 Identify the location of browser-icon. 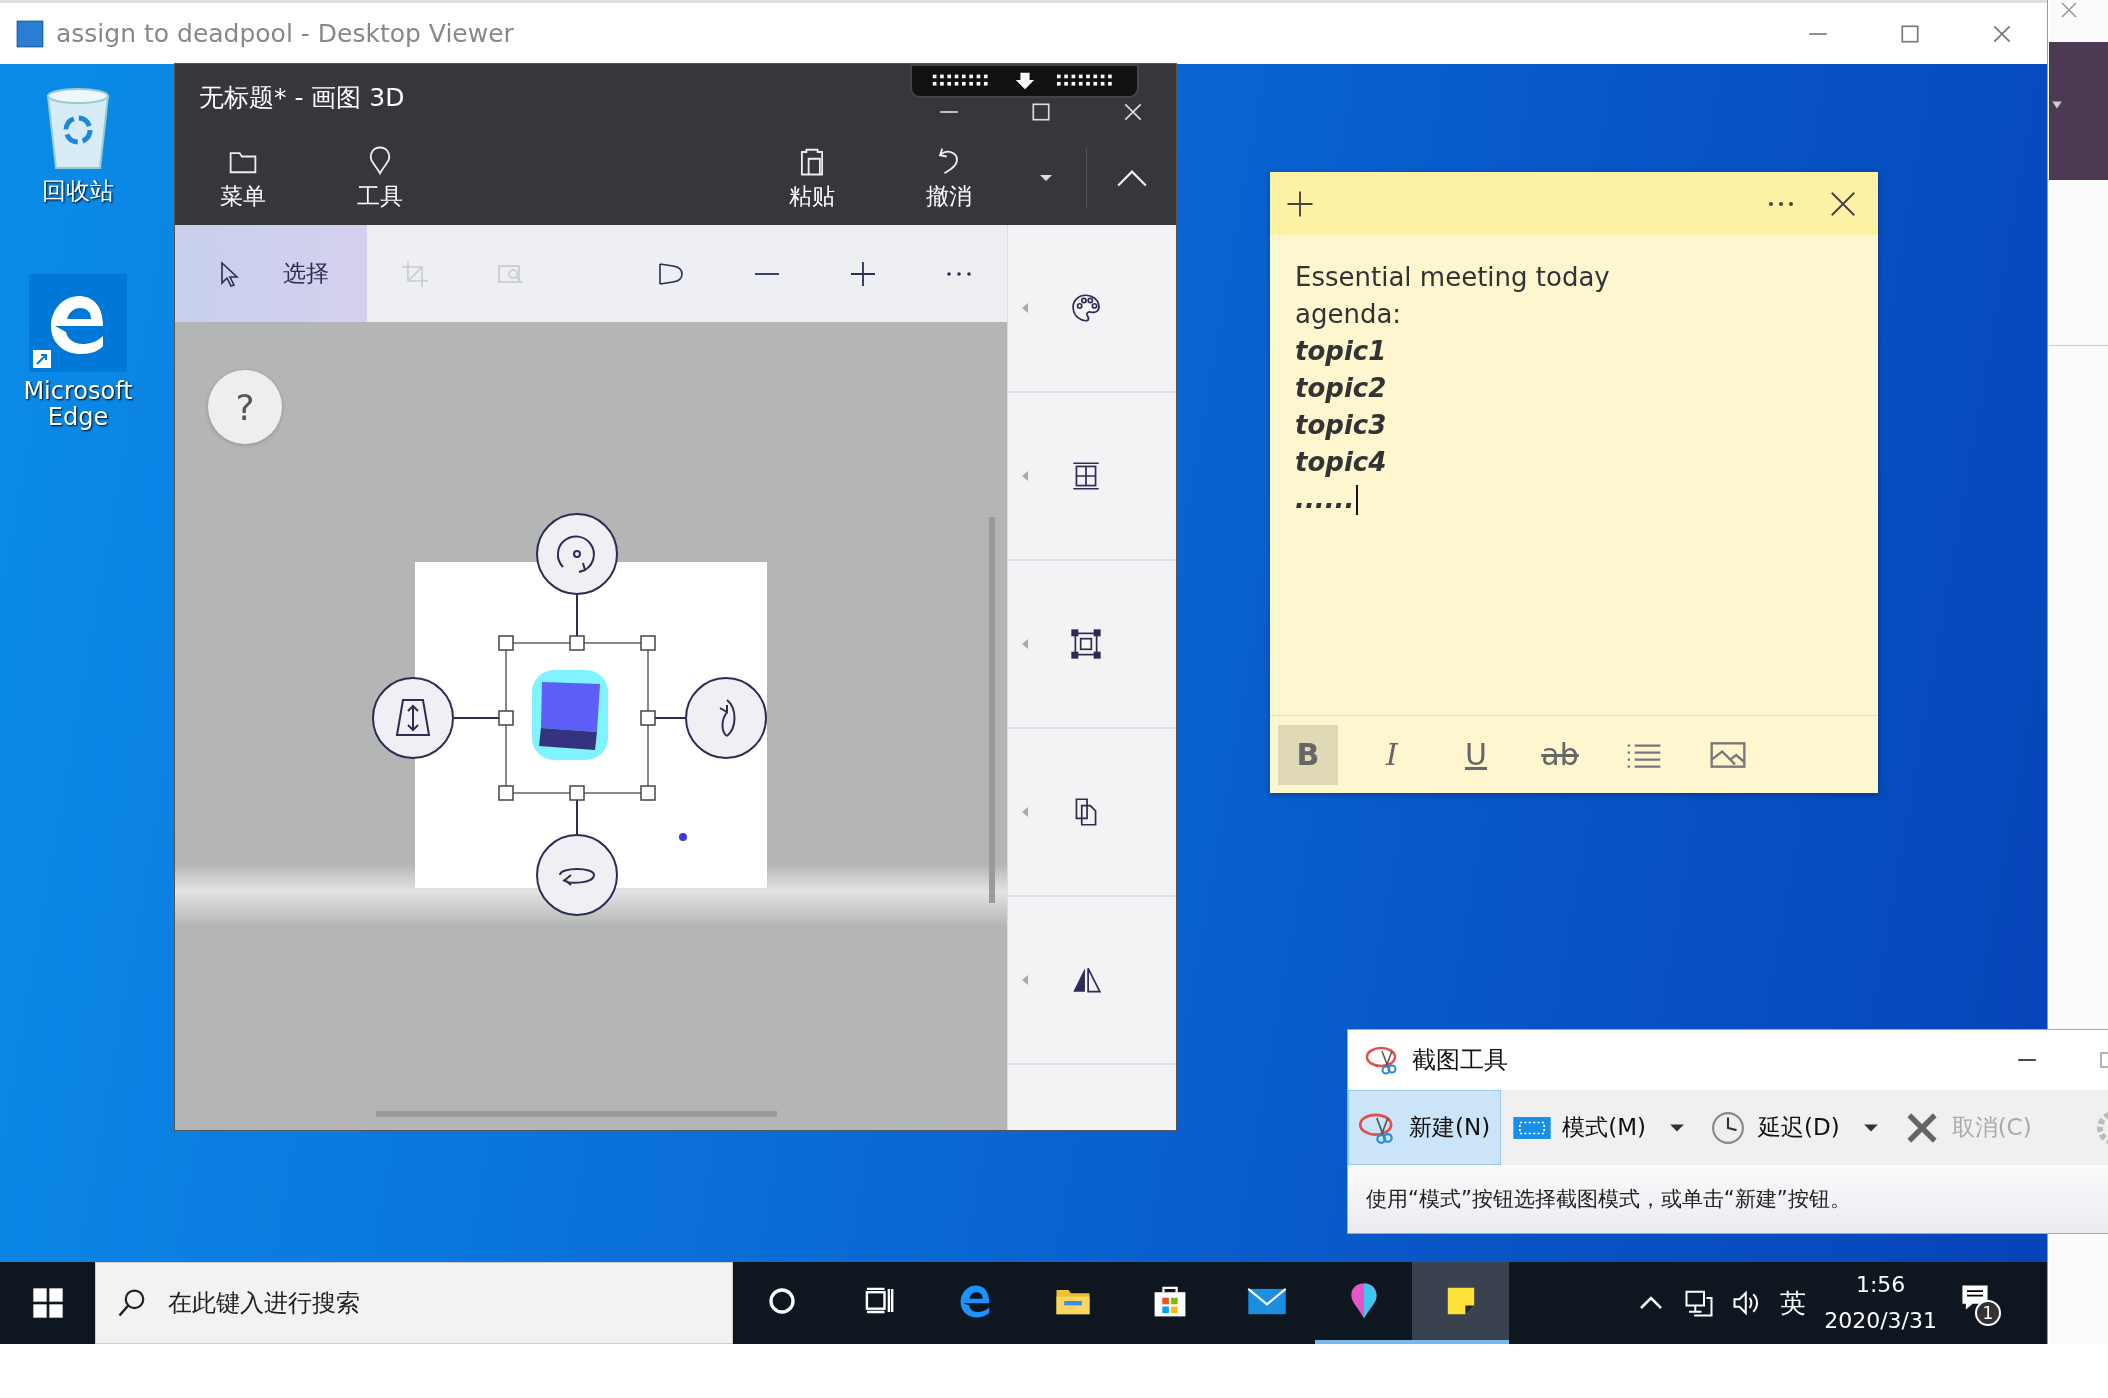
(78, 323).